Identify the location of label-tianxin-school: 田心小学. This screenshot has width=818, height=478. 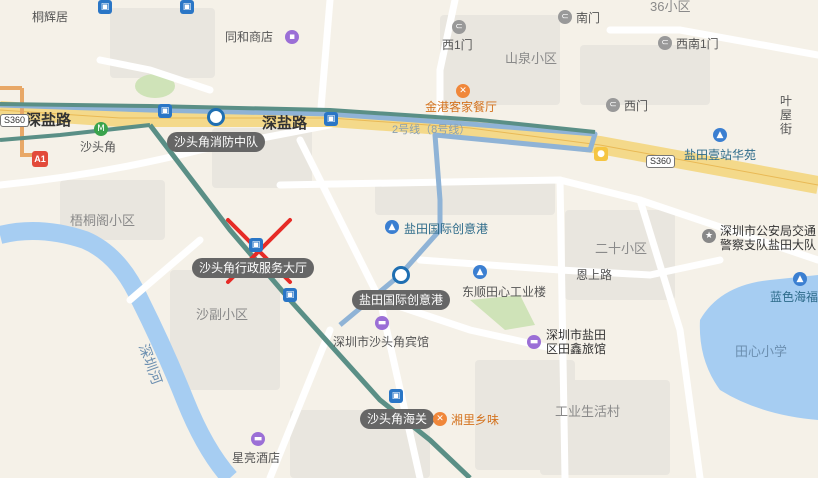
(761, 351).